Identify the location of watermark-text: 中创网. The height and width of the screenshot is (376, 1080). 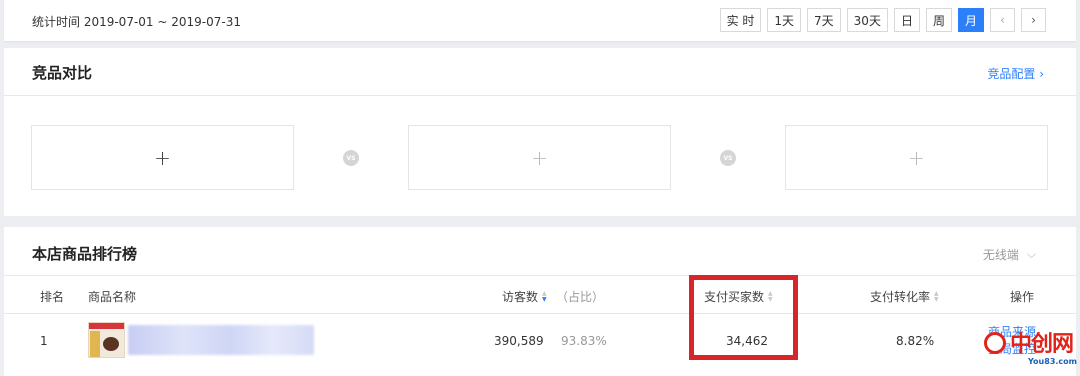
(1042, 344).